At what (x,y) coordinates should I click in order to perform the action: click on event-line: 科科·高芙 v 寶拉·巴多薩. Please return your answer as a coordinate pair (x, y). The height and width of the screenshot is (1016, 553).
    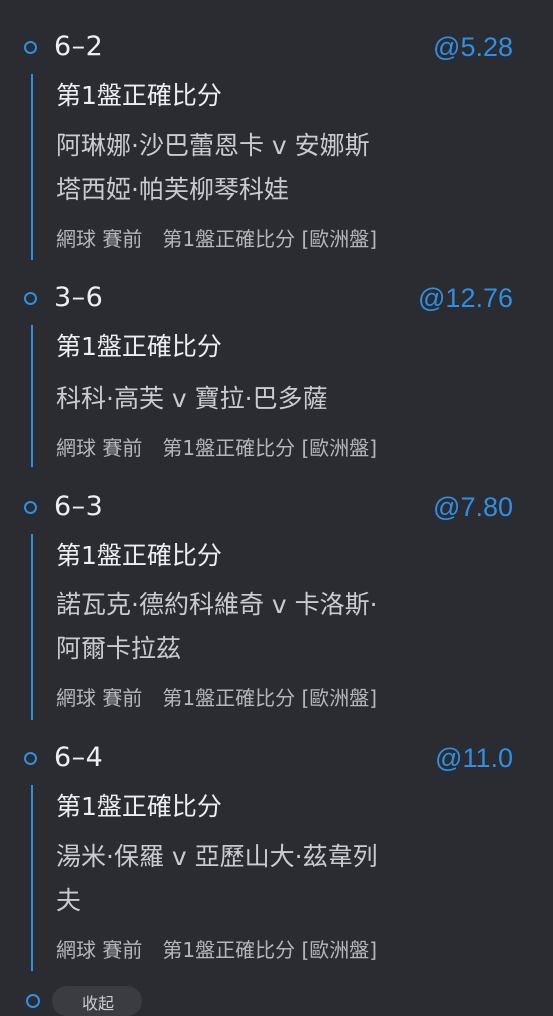
    Looking at the image, I should click on (192, 398).